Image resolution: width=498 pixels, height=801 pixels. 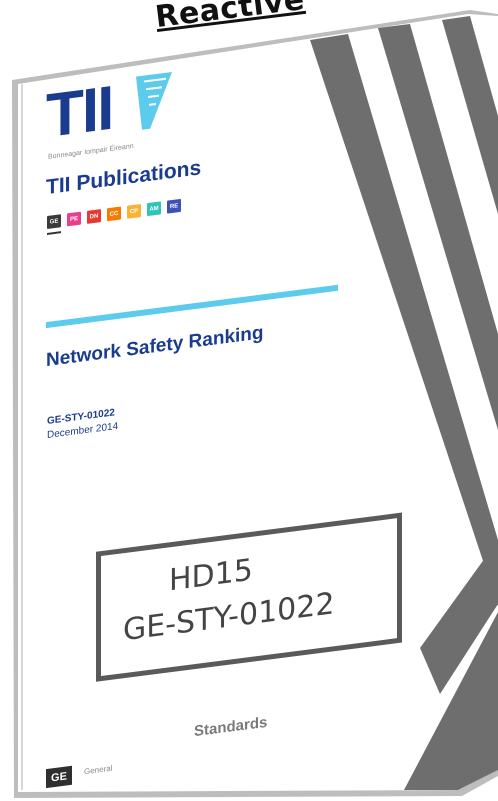 I want to click on footer-category-badge: GE, so click(x=59, y=777).